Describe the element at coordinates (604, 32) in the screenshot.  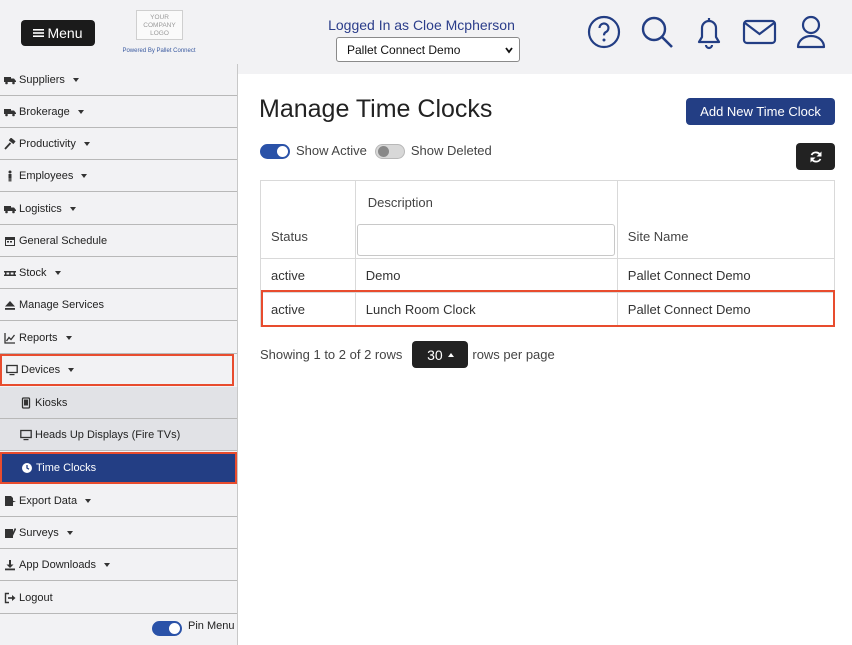
I see `help-icon` at that location.